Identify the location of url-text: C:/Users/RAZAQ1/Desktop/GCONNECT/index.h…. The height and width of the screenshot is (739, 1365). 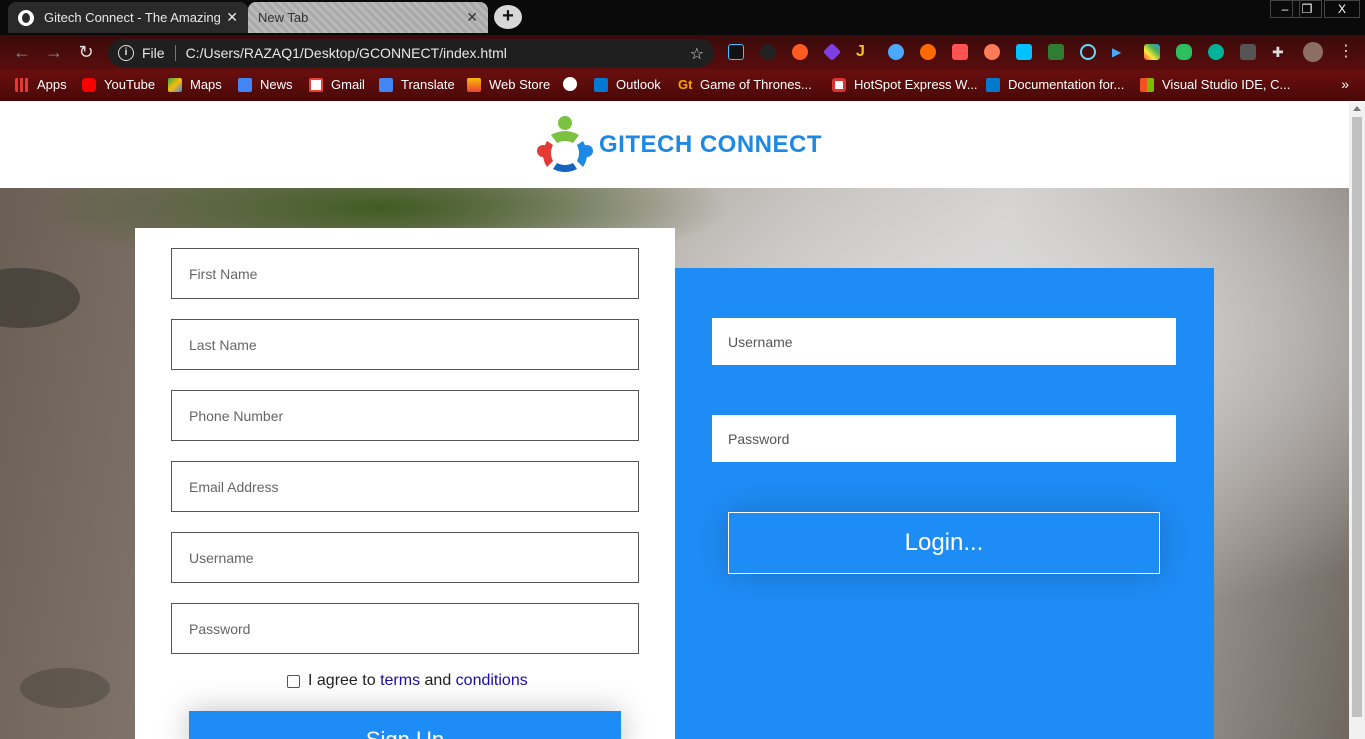
(346, 53).